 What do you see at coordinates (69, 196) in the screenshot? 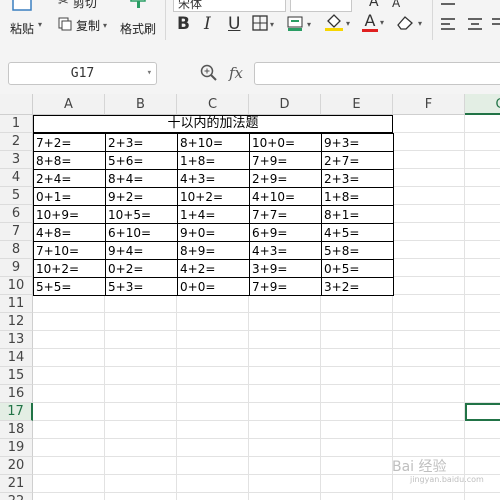
I see `table-cell: 0+1=` at bounding box center [69, 196].